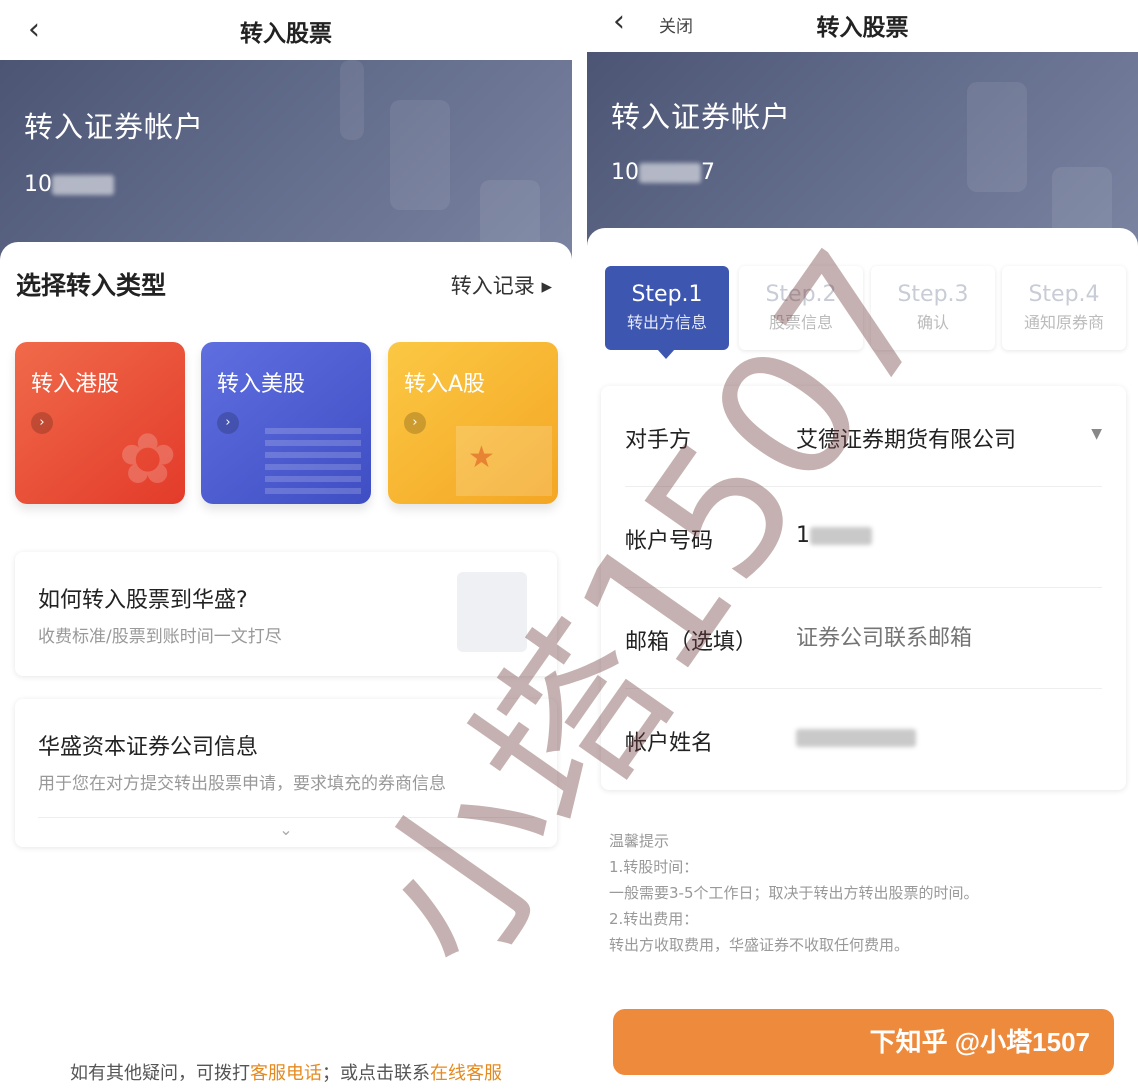 The height and width of the screenshot is (1089, 1138). What do you see at coordinates (242, 784) in the screenshot?
I see `faq-subtitle: 用于您在对方提交转出股票申请，要求填充的券商信息` at bounding box center [242, 784].